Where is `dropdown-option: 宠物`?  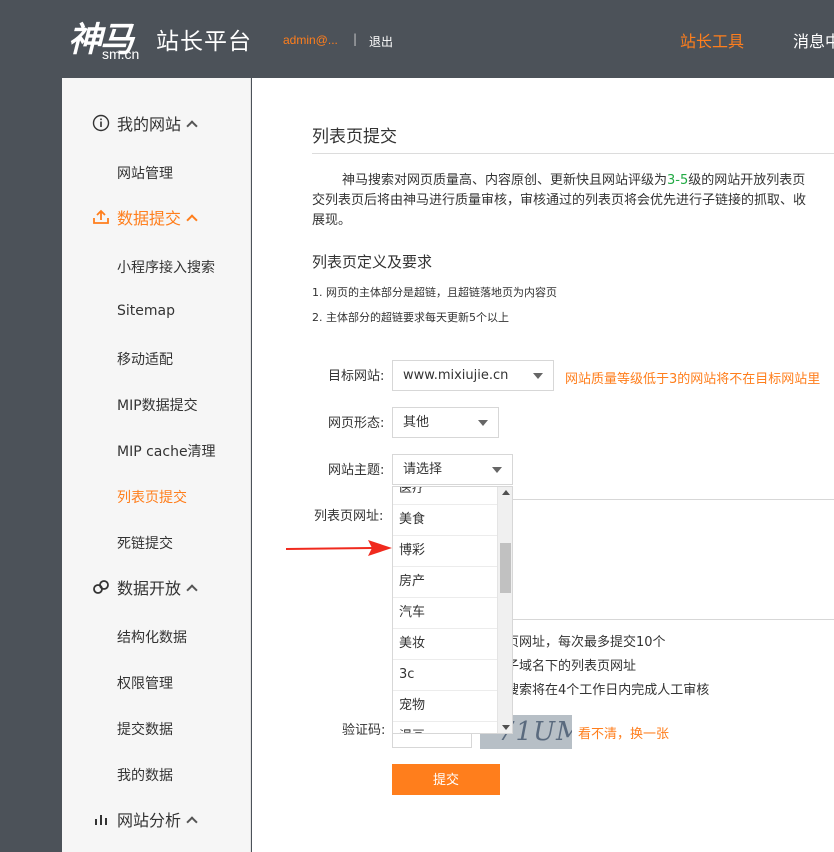 dropdown-option: 宠物 is located at coordinates (445, 706).